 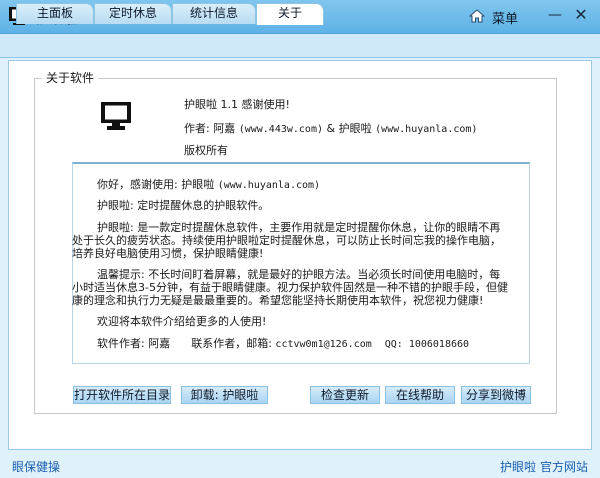 I want to click on author-site-1: (www.443w.com), so click(x=280, y=129).